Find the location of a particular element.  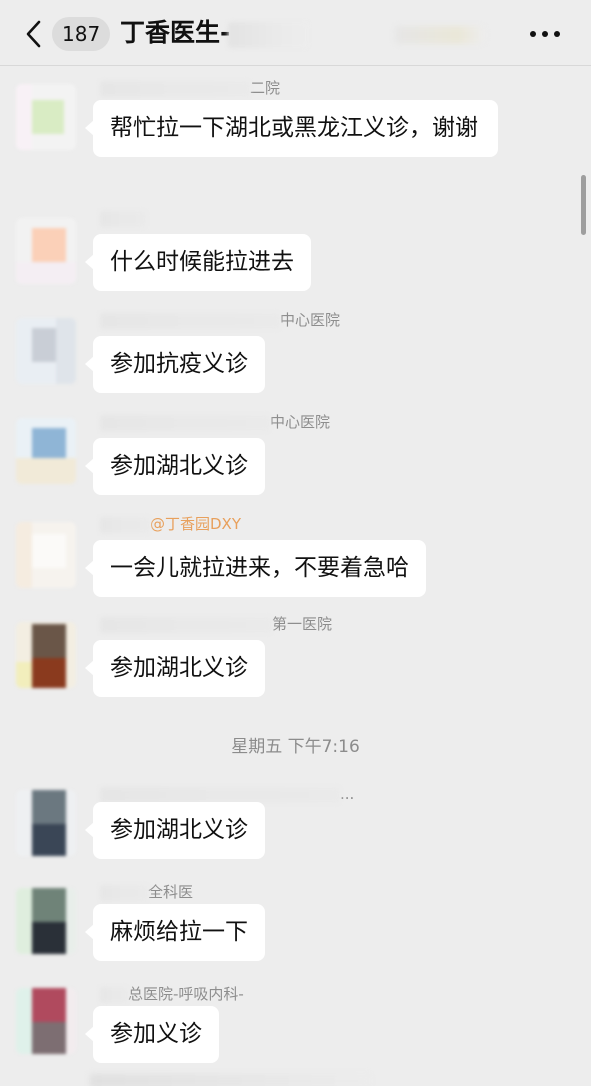

chat-title: 丁香医生- is located at coordinates (175, 32).